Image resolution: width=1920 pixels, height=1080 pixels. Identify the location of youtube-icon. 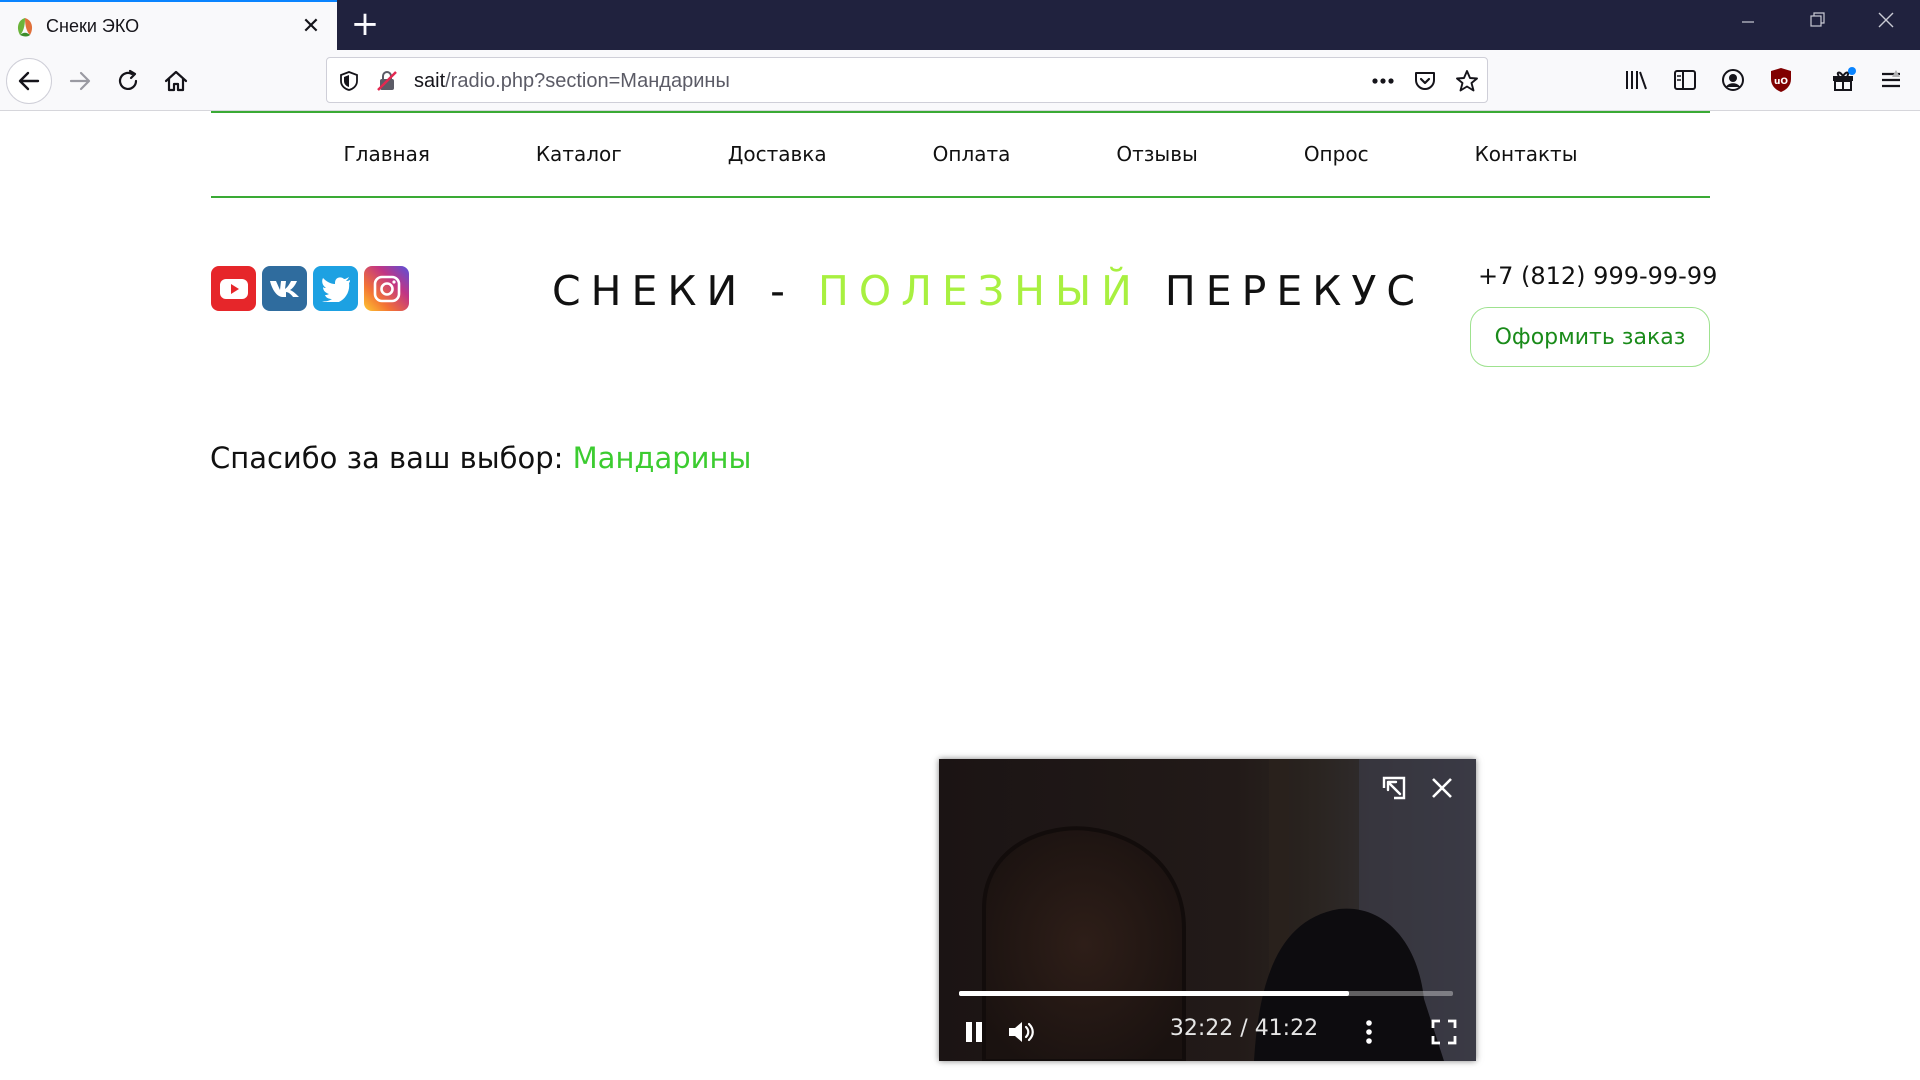
(233, 288).